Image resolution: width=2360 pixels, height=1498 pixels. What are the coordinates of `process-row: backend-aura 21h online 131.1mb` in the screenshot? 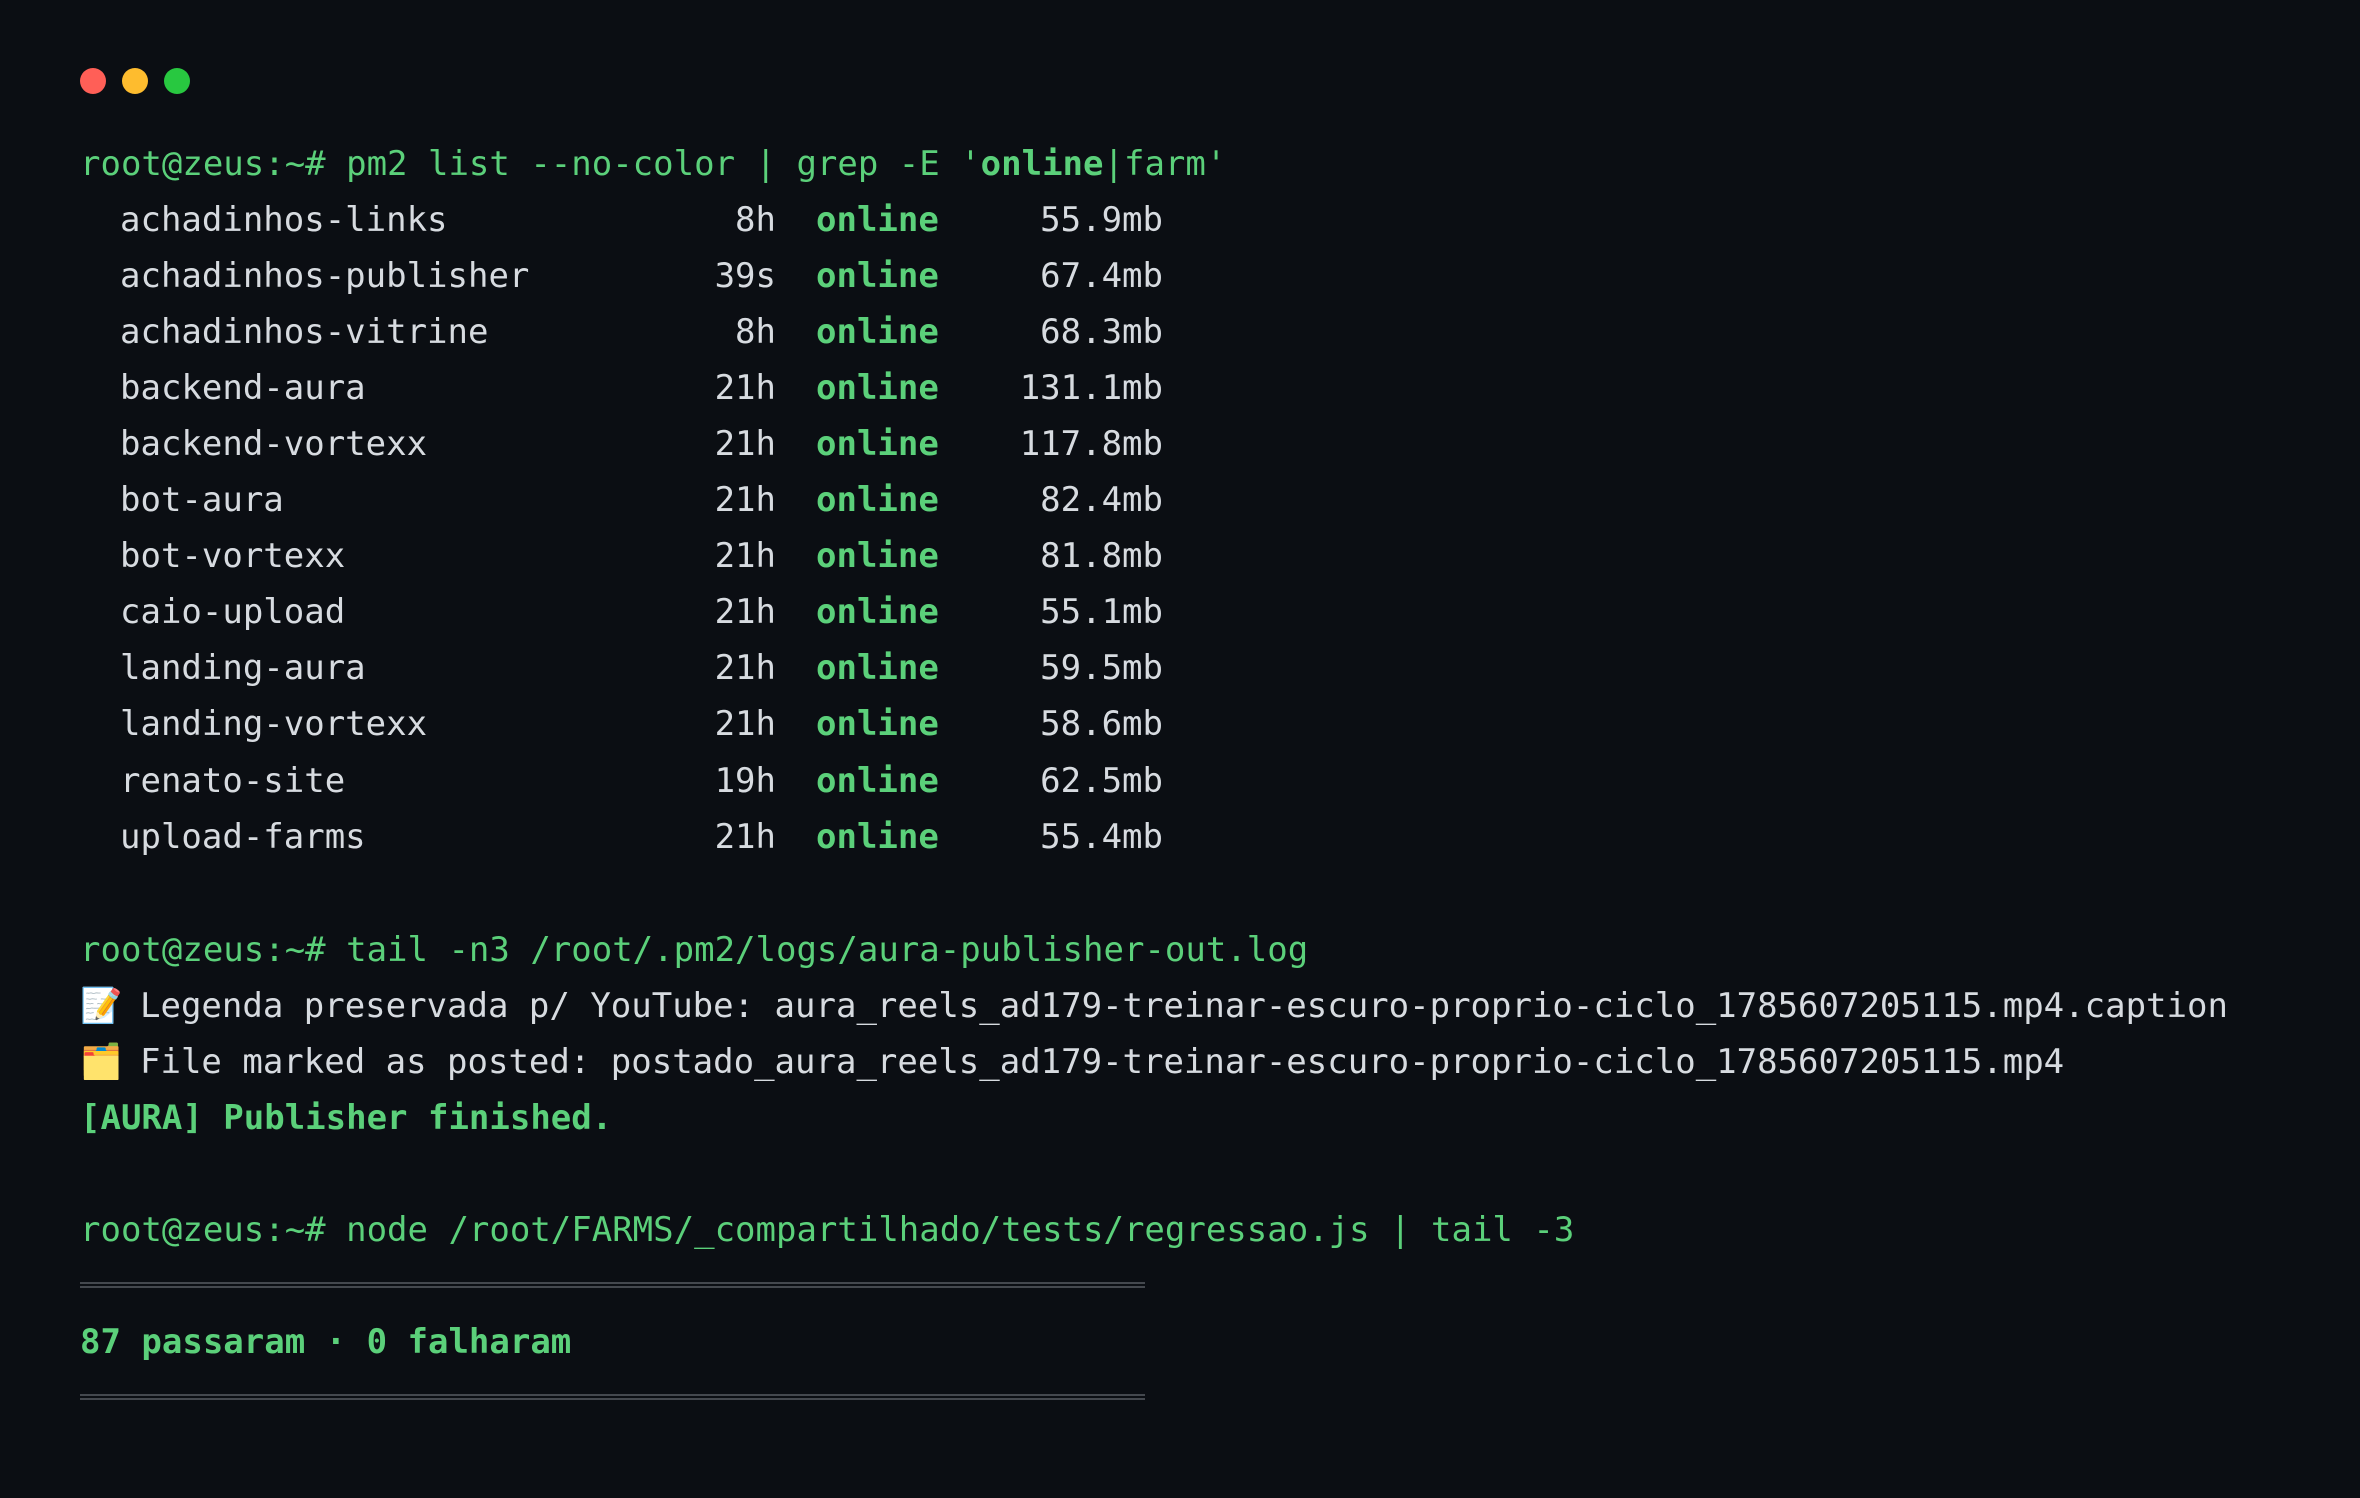 It's located at (670, 388).